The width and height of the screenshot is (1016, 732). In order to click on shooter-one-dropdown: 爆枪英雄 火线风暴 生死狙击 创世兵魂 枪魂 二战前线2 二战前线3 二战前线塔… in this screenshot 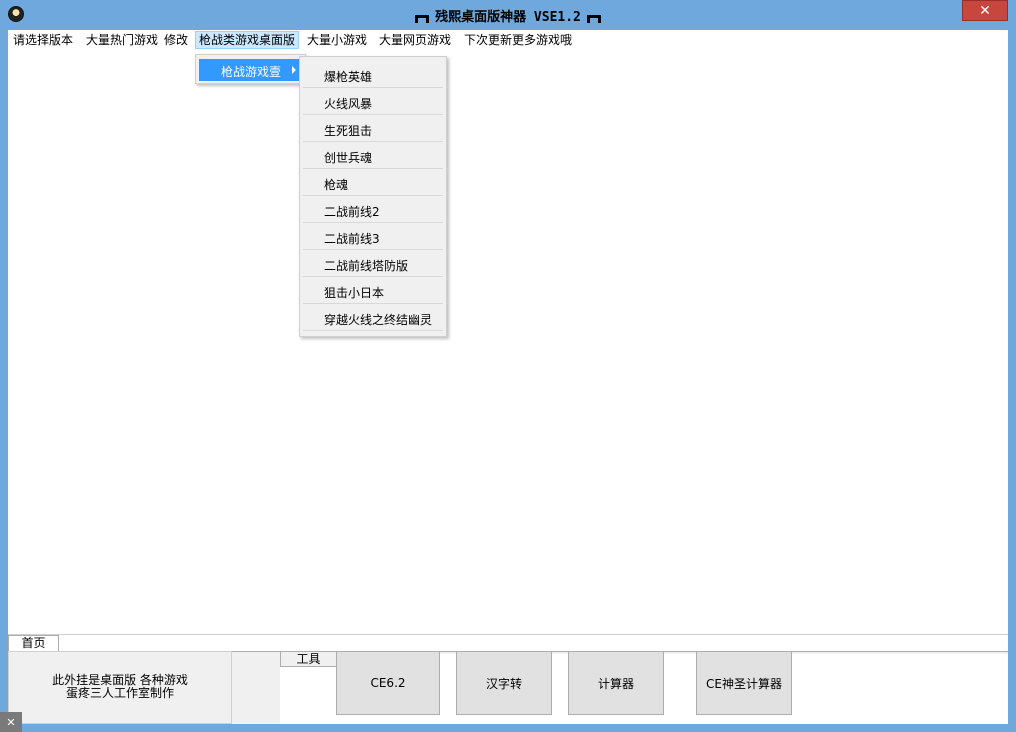, I will do `click(373, 196)`.